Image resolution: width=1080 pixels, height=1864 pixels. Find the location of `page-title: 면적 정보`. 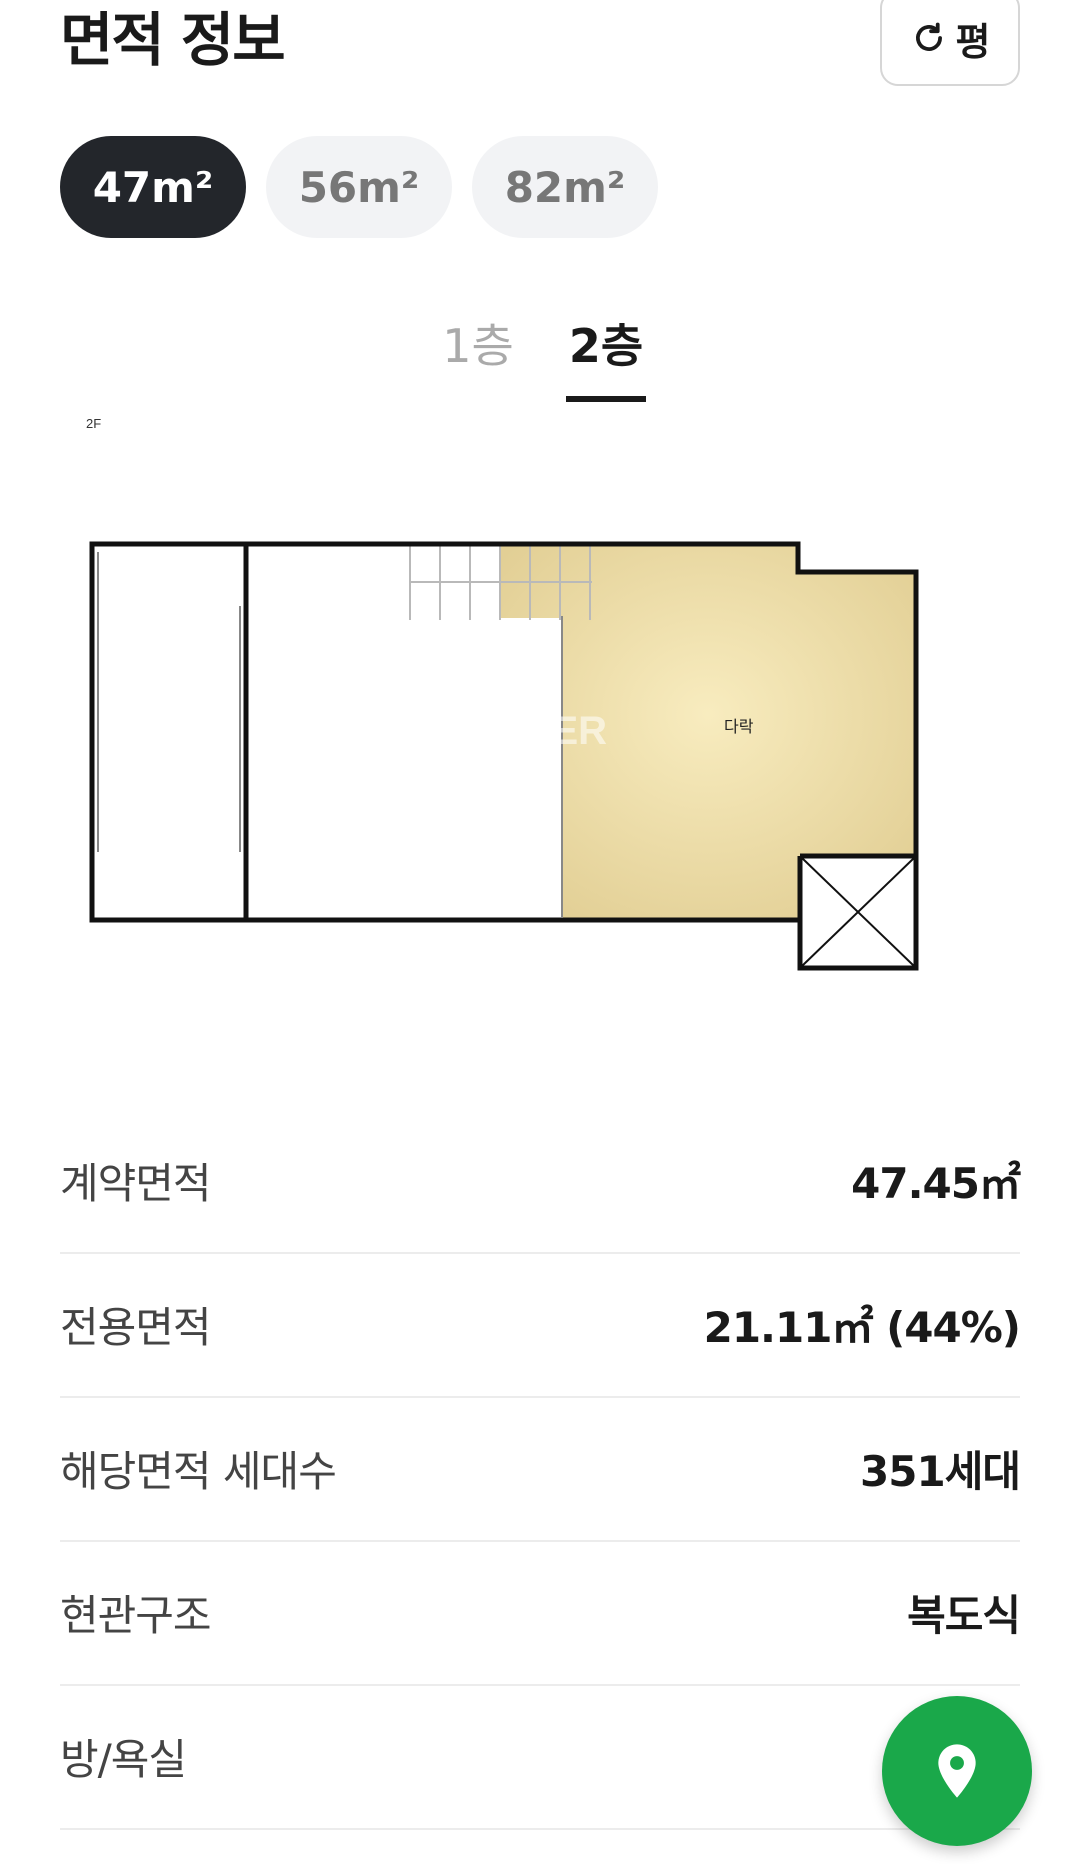

page-title: 면적 정보 is located at coordinates (173, 40).